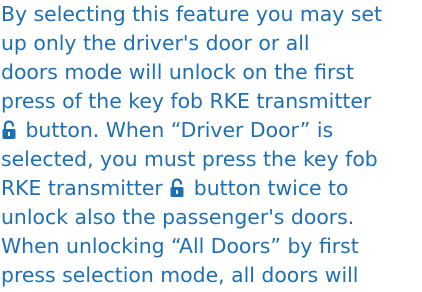 The image size is (422, 292). What do you see at coordinates (176, 130) in the screenshot?
I see `paragraph-line-5-text: button. When “Driver Door” is` at bounding box center [176, 130].